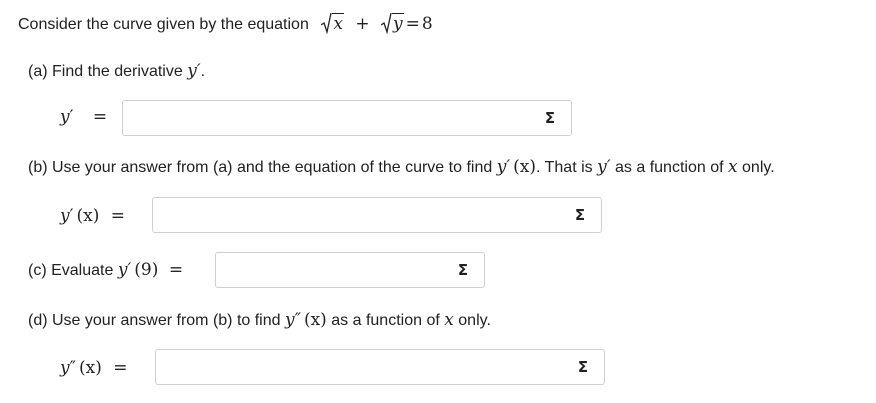 The width and height of the screenshot is (876, 403). I want to click on answer-c-field: Σ, so click(350, 270).